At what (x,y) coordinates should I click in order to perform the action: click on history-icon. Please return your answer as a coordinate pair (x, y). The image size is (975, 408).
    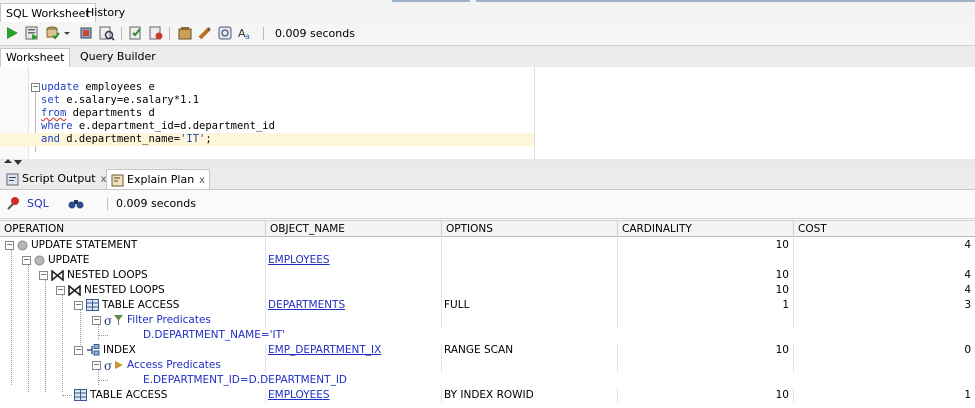
    Looking at the image, I should click on (205, 33).